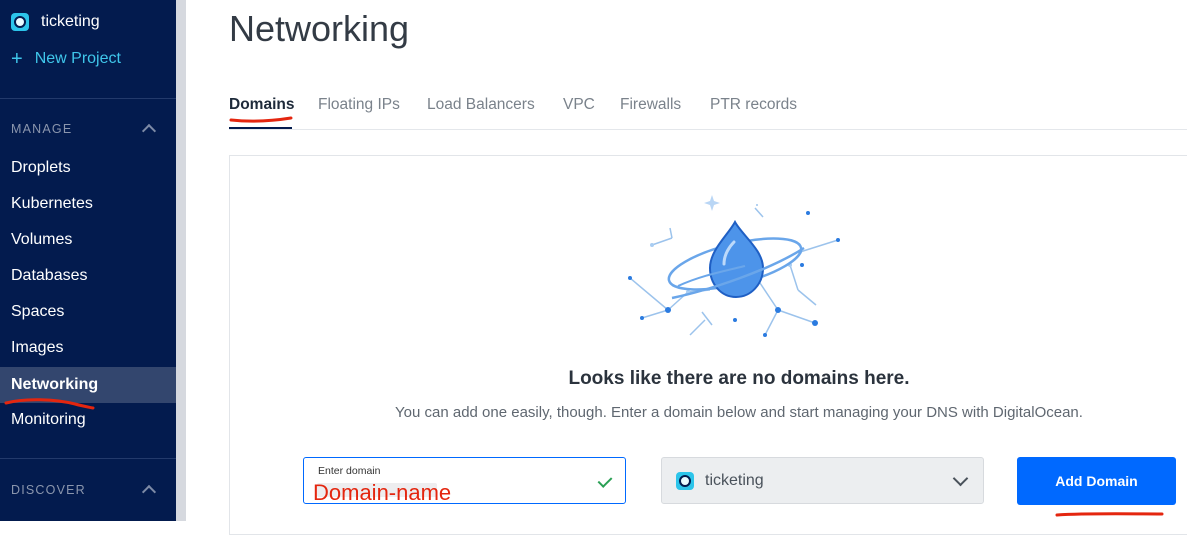 Image resolution: width=1187 pixels, height=535 pixels. Describe the element at coordinates (481, 105) in the screenshot. I see `tab-load-balancers: Load Balancers` at that location.